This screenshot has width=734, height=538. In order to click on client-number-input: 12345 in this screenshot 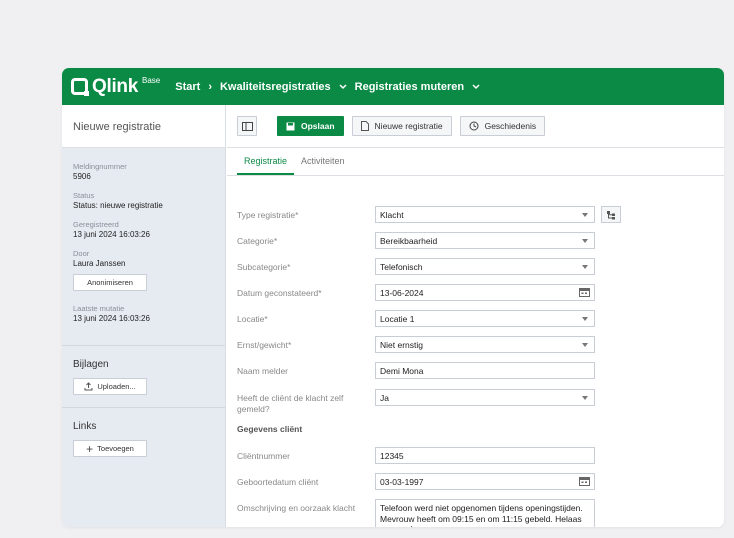, I will do `click(485, 455)`.